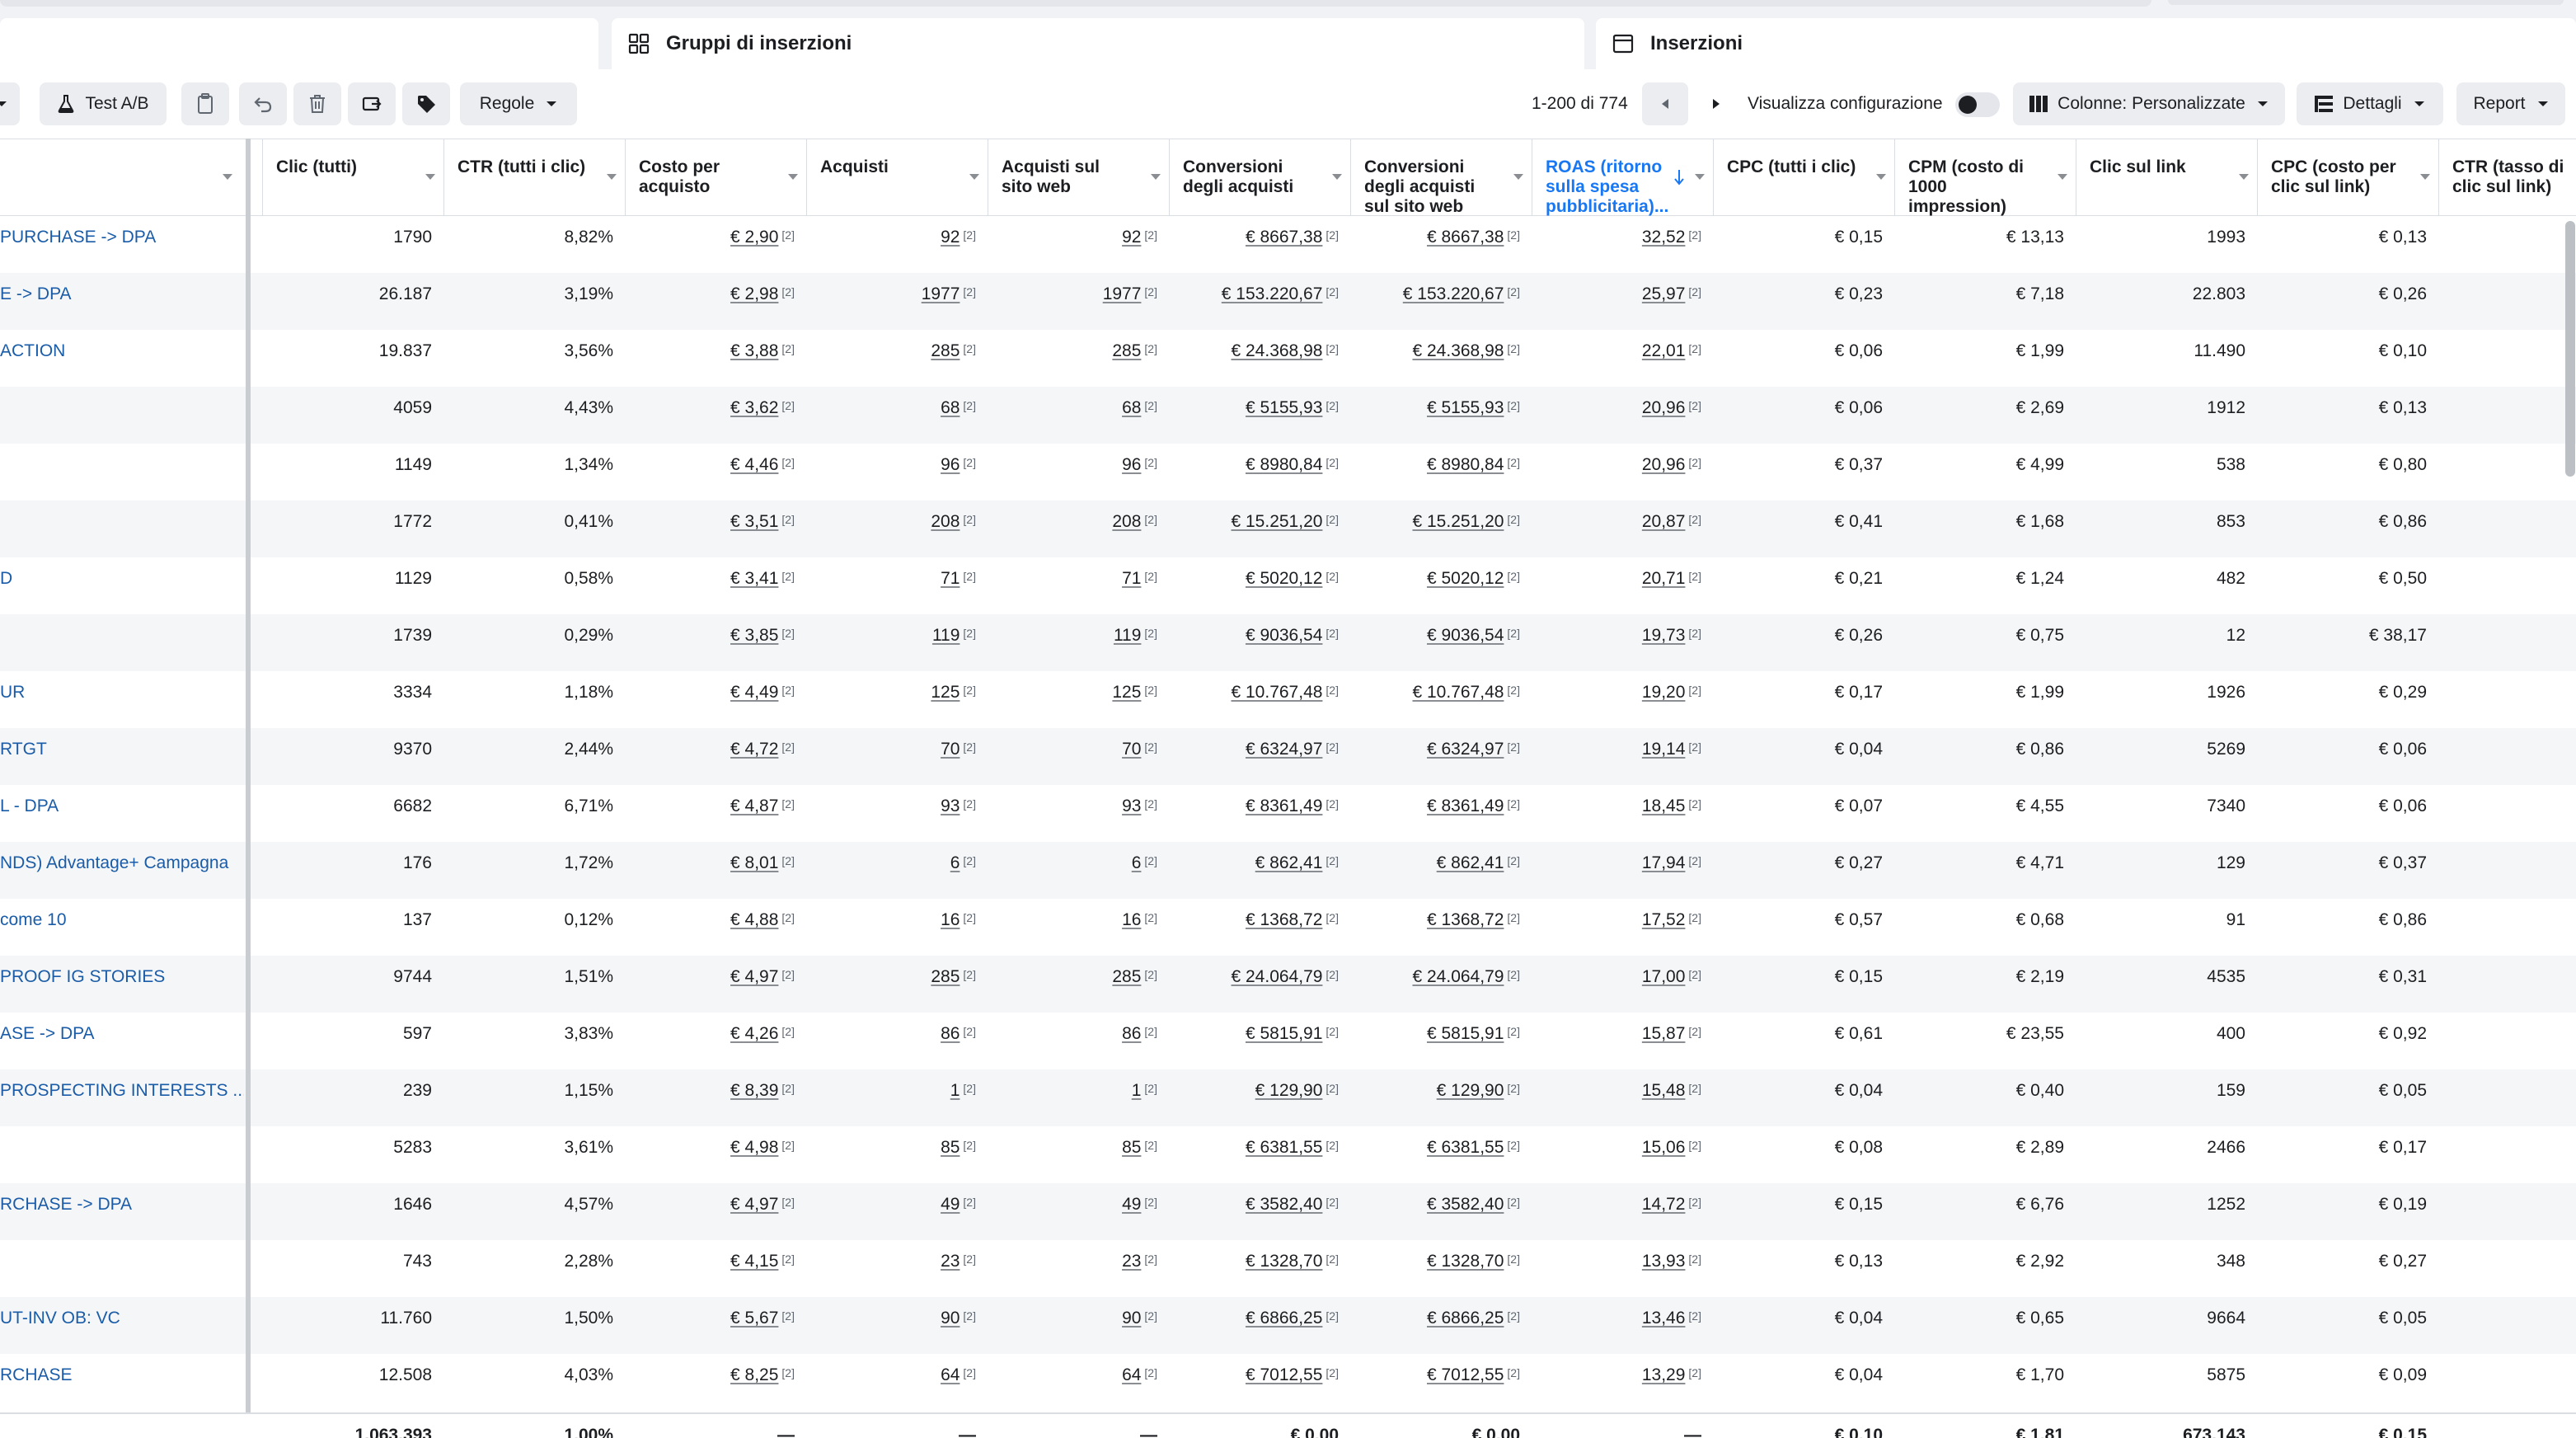 The width and height of the screenshot is (2576, 1438). Describe the element at coordinates (122, 244) in the screenshot. I see `campaign-name-link: PURCHASE -> DPA` at that location.